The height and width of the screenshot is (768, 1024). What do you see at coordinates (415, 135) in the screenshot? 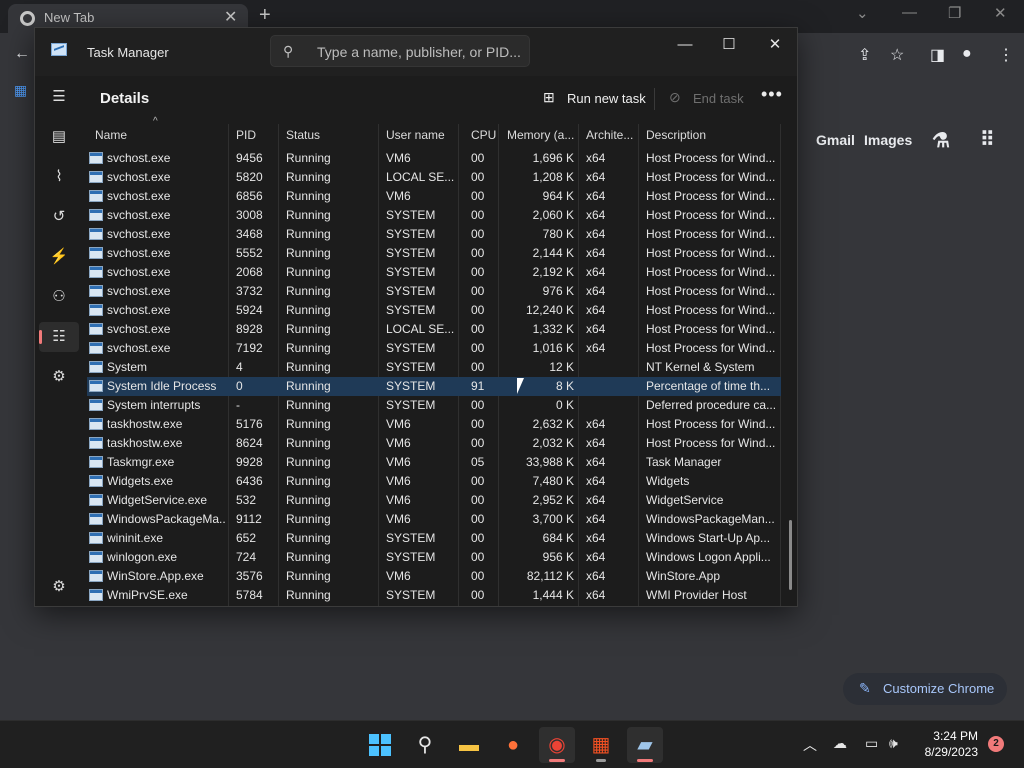
I see `column-header-user-name: User name` at bounding box center [415, 135].